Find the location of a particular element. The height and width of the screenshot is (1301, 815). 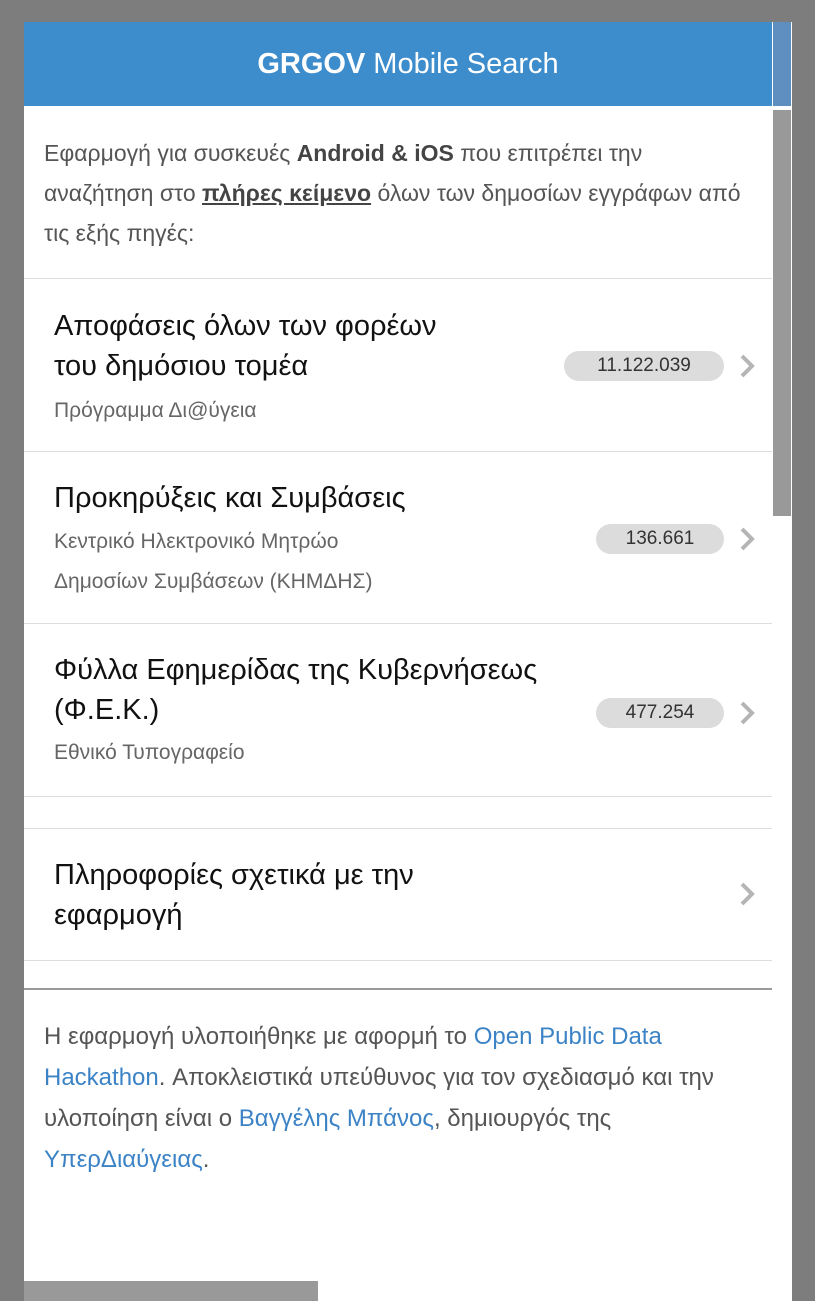

brand-name: GRGOV is located at coordinates (311, 63).